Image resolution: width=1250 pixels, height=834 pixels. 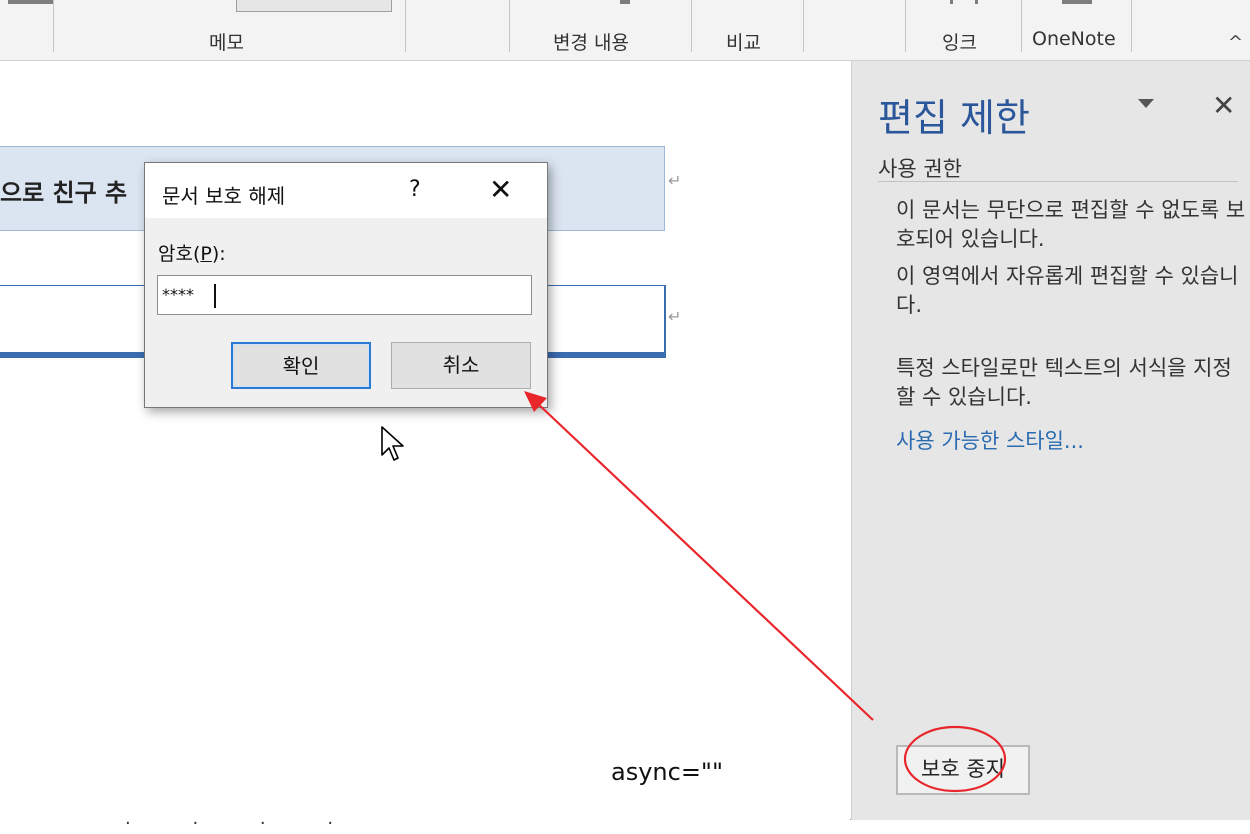 What do you see at coordinates (243, 823) in the screenshot?
I see `document-text-fragment: · · · ·` at bounding box center [243, 823].